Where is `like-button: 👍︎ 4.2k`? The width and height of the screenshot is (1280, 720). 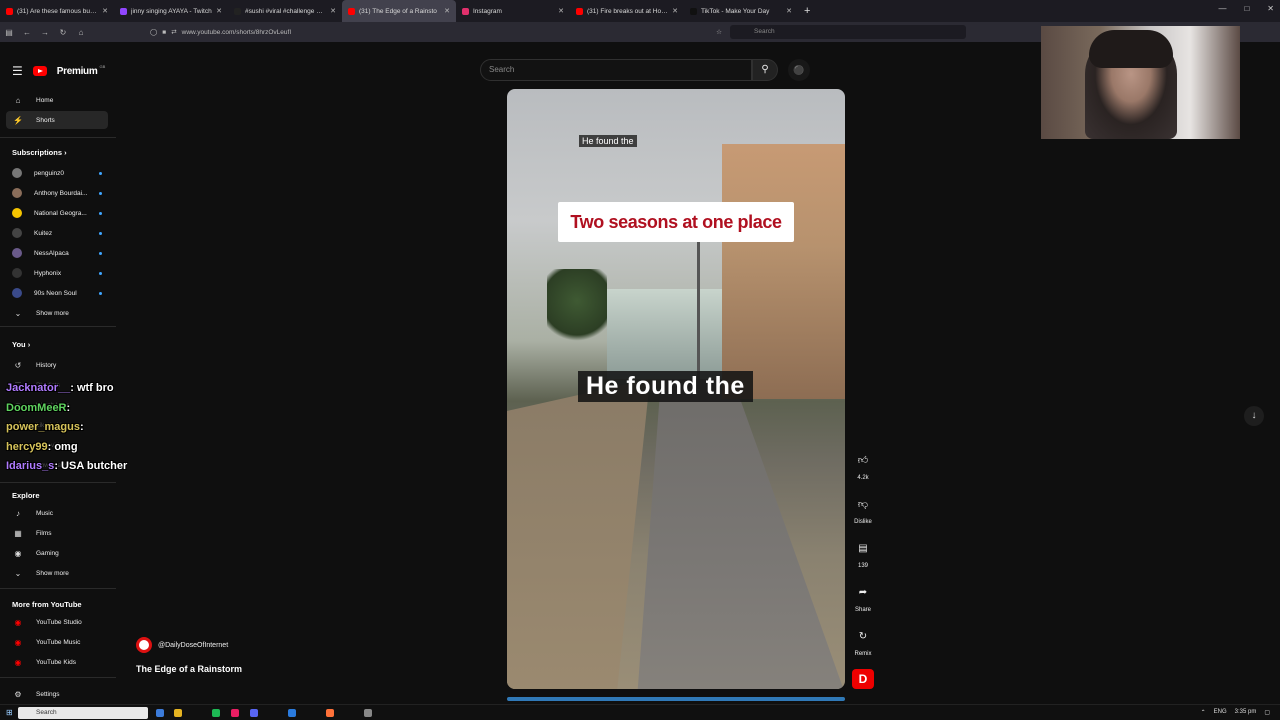 like-button: 👍︎ 4.2k is located at coordinates (863, 465).